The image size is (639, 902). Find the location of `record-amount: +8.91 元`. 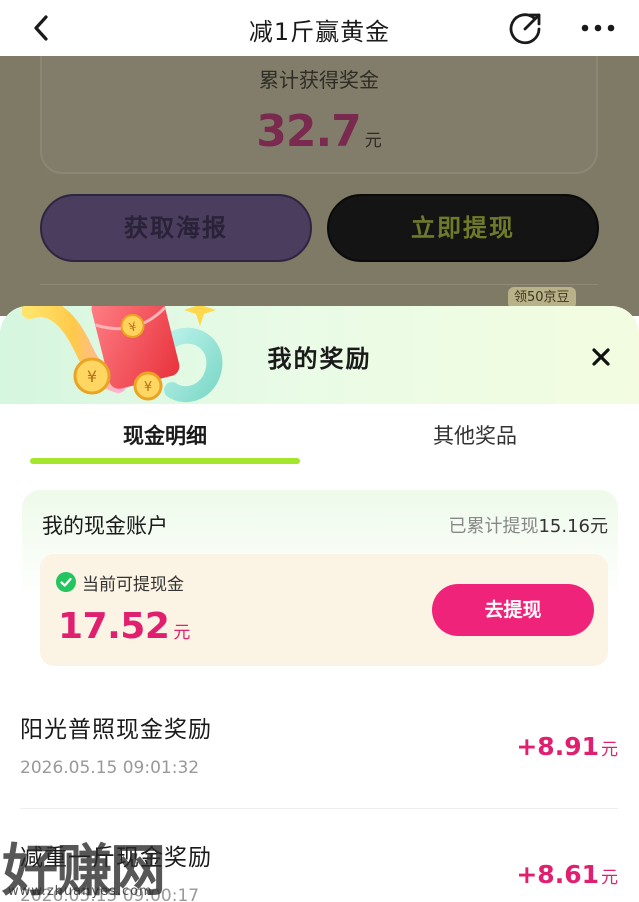

record-amount: +8.91 元 is located at coordinates (567, 746).